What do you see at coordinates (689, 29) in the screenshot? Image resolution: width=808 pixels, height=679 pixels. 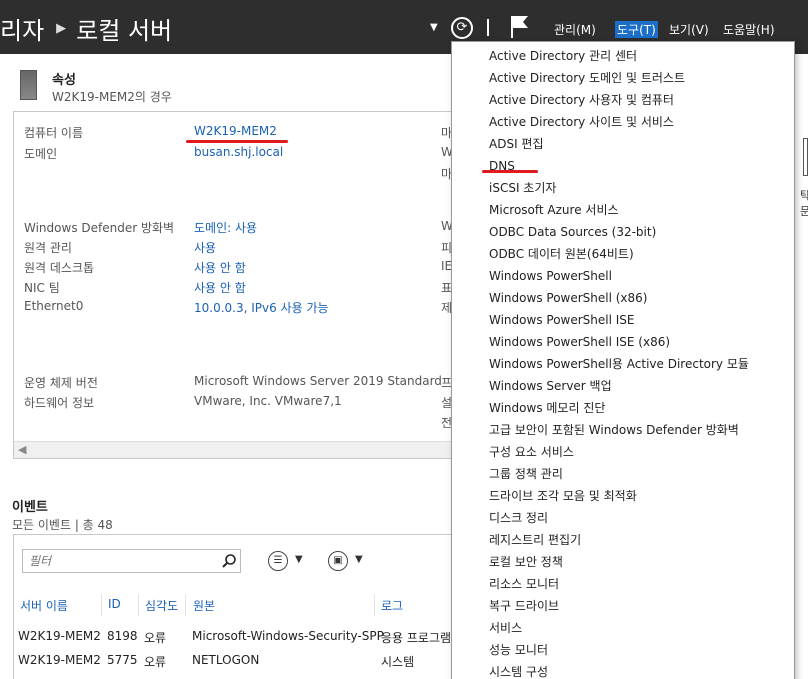 I see `menu-view: 보기(V)` at bounding box center [689, 29].